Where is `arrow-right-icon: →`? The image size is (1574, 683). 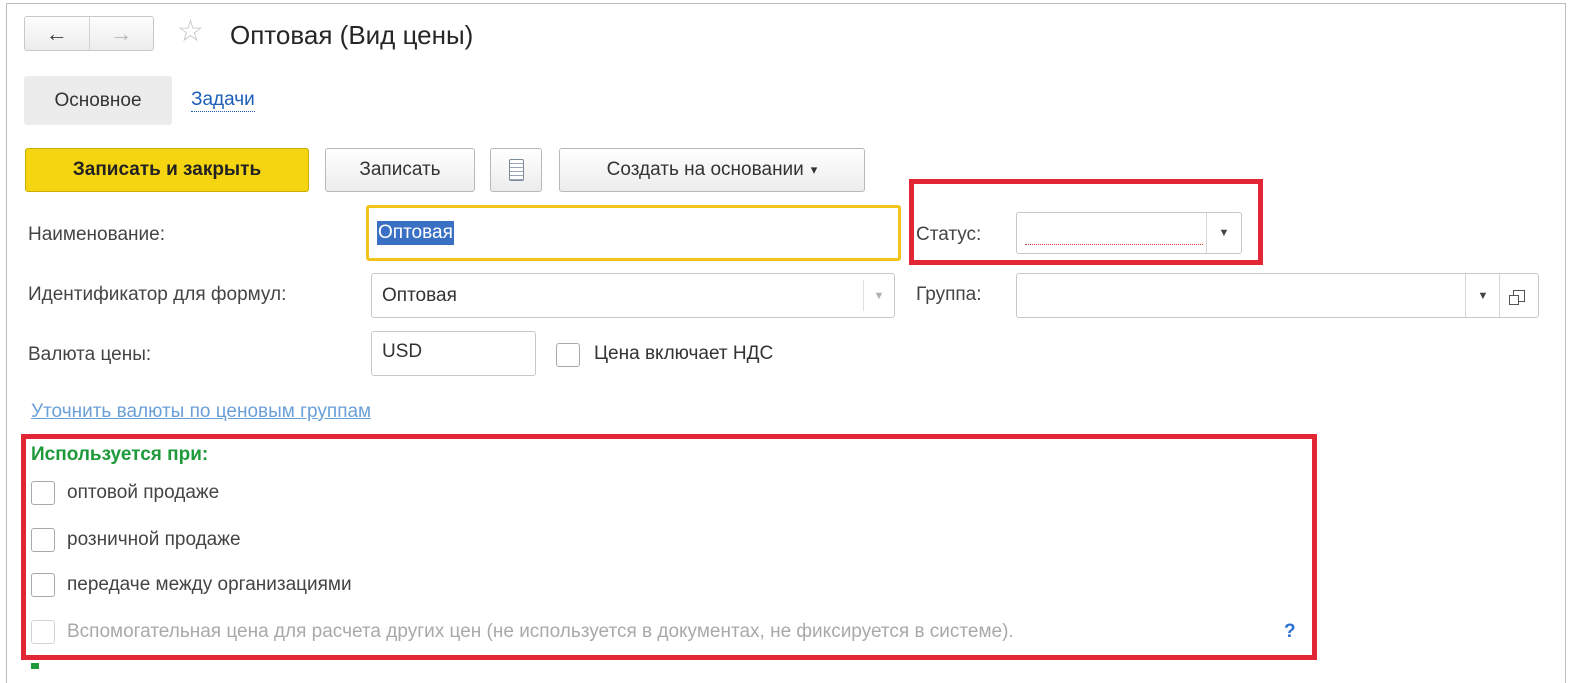
arrow-right-icon: → is located at coordinates (121, 33).